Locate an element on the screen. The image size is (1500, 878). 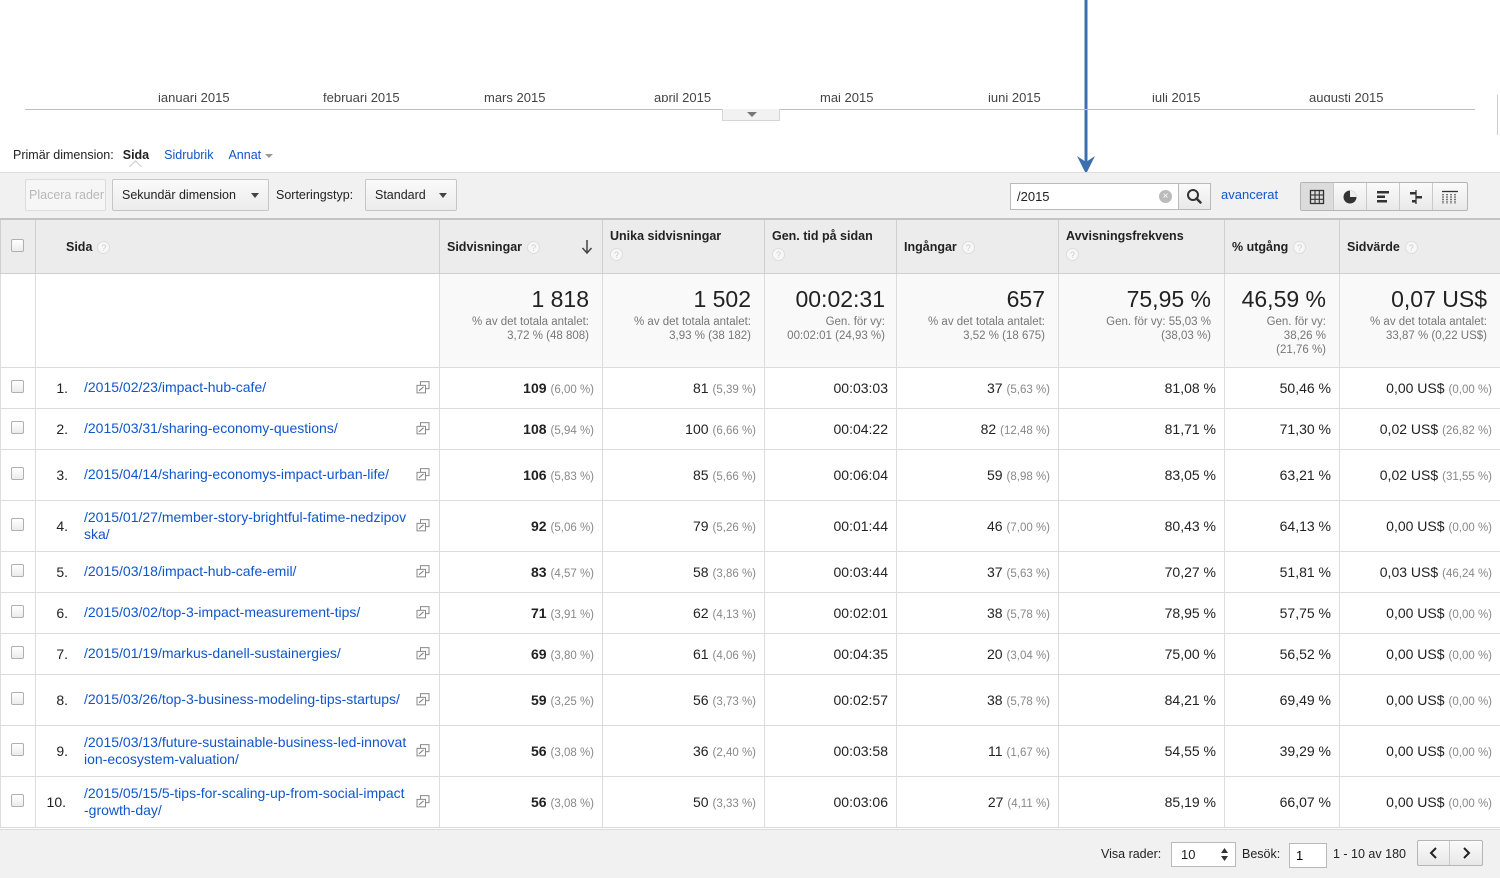
advanced-filter-link: avancerat is located at coordinates (1249, 195).